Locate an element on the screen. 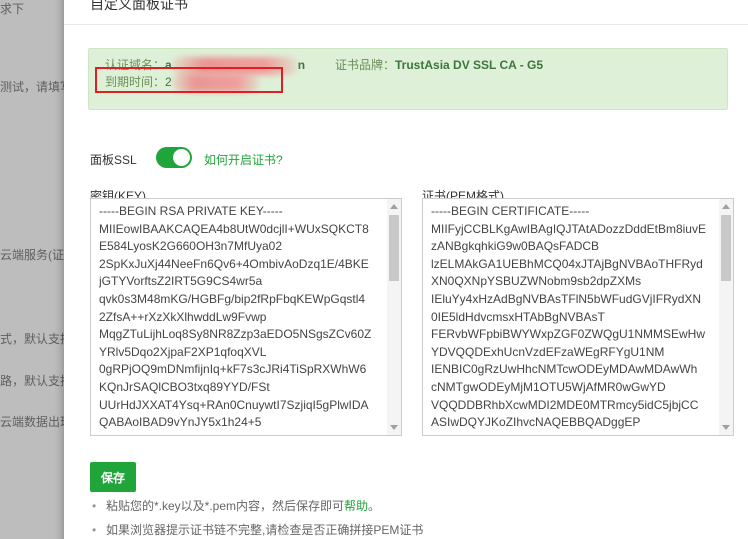 The width and height of the screenshot is (748, 539). toggle-knob is located at coordinates (181, 157).